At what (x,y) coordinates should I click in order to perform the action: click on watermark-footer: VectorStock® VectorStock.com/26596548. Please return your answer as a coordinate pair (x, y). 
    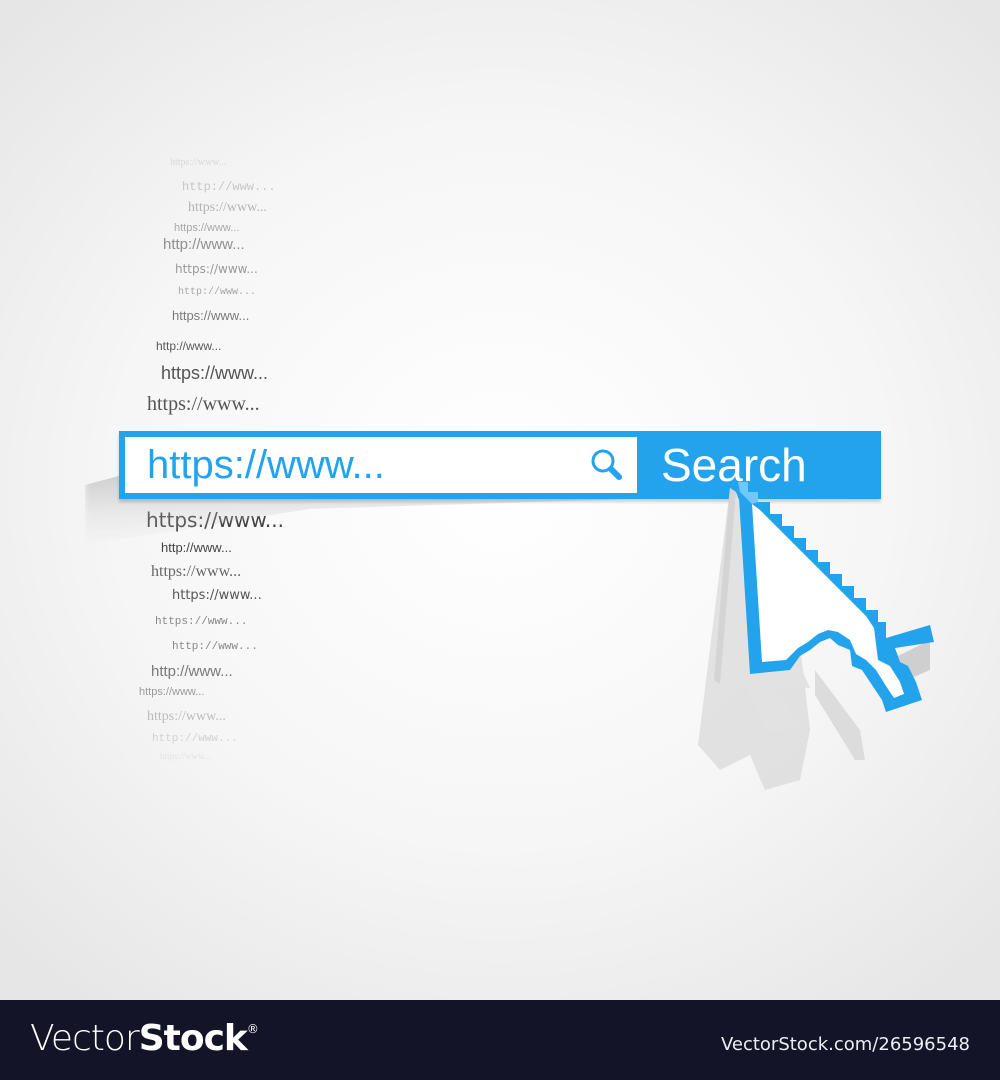
    Looking at the image, I should click on (500, 1040).